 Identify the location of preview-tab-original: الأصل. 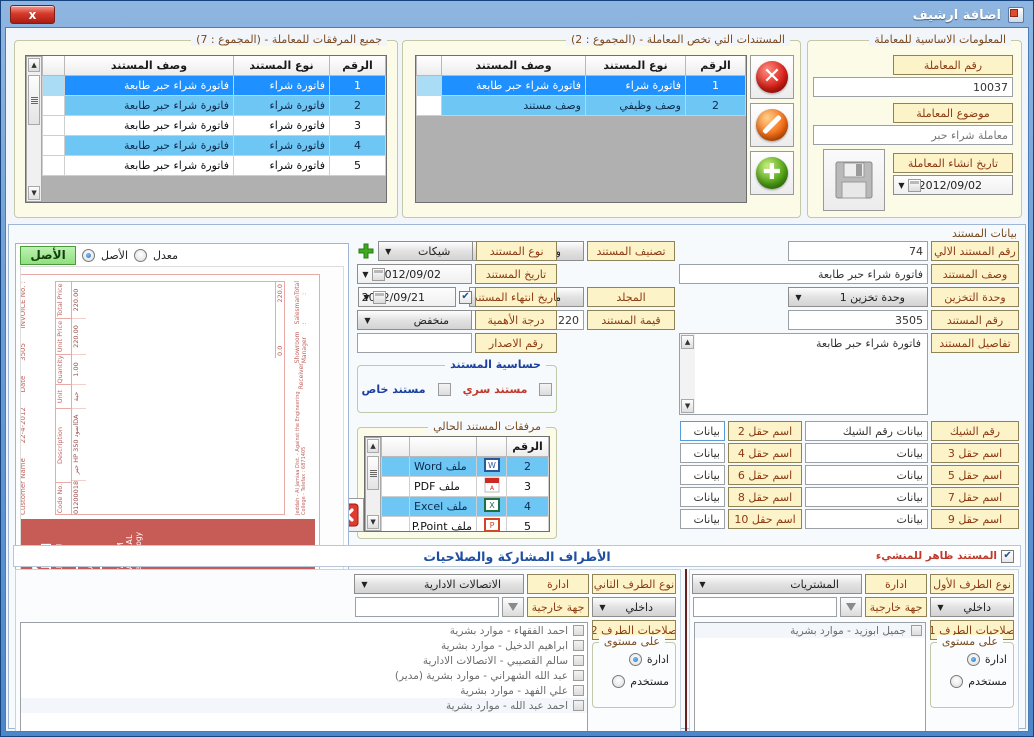
(48, 255).